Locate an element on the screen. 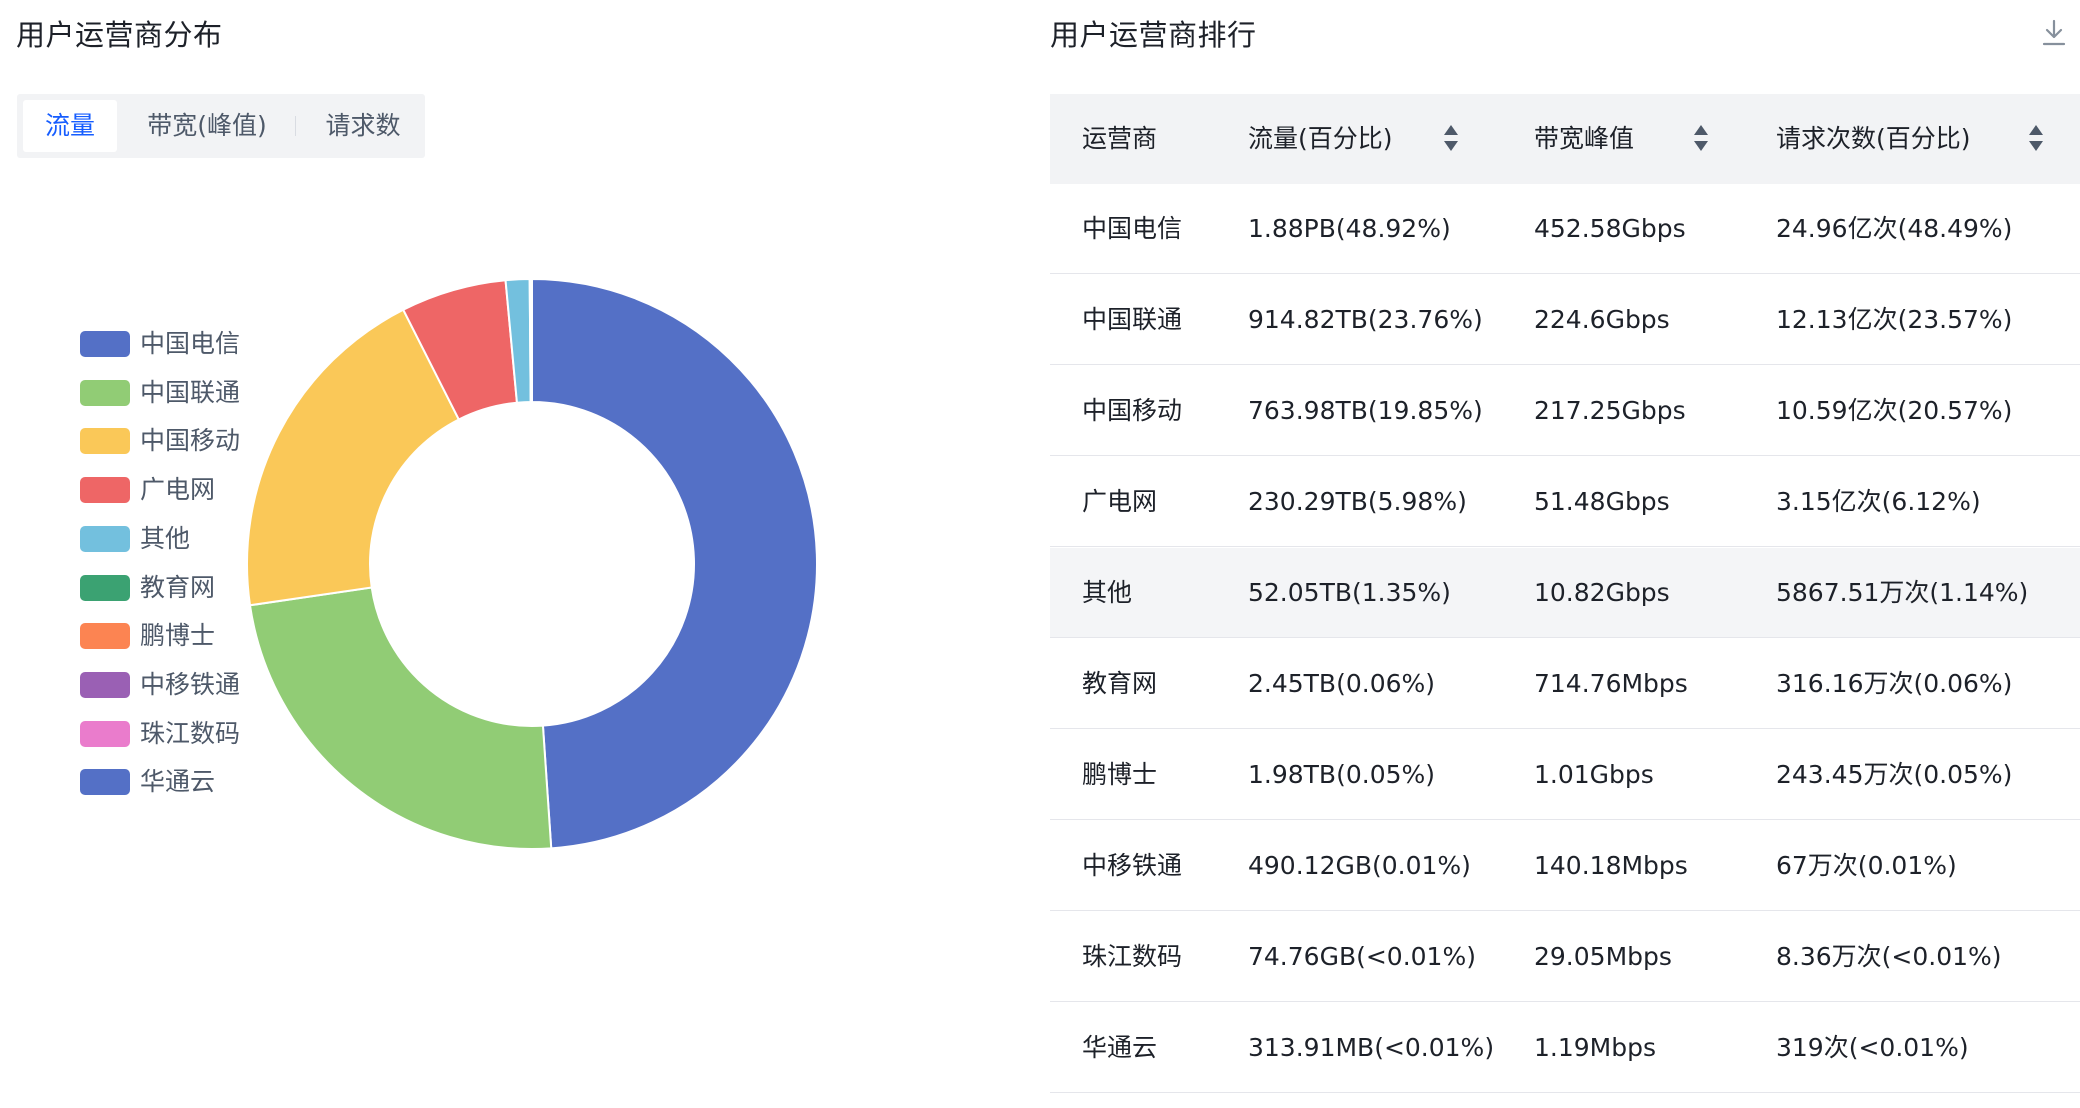 The image size is (2080, 1108). header-operator: 运营商 is located at coordinates (1120, 138).